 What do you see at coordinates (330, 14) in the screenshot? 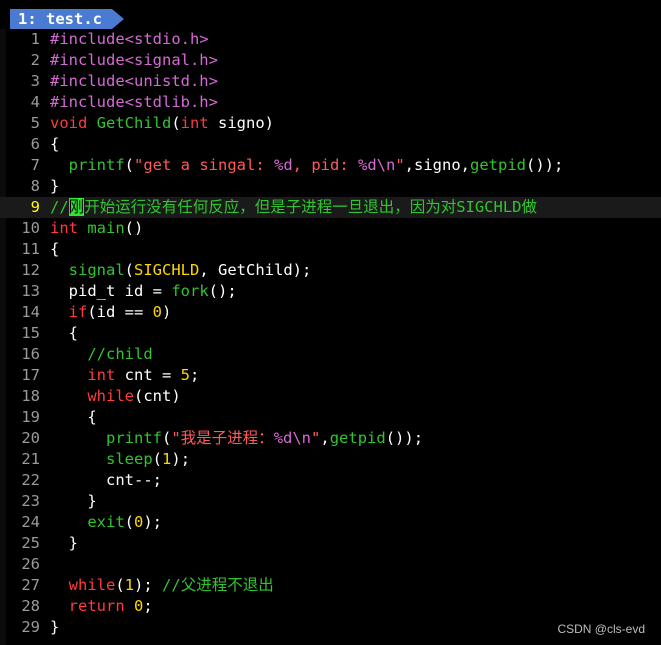
I see `tab-bar: 1: test.c` at bounding box center [330, 14].